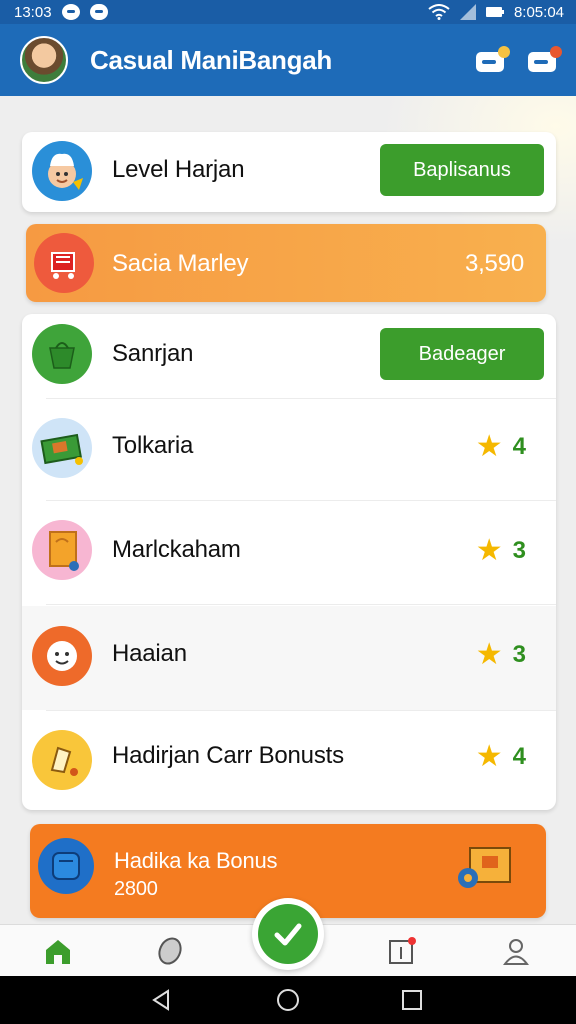  I want to click on section-action-button: Badeager, so click(462, 354).